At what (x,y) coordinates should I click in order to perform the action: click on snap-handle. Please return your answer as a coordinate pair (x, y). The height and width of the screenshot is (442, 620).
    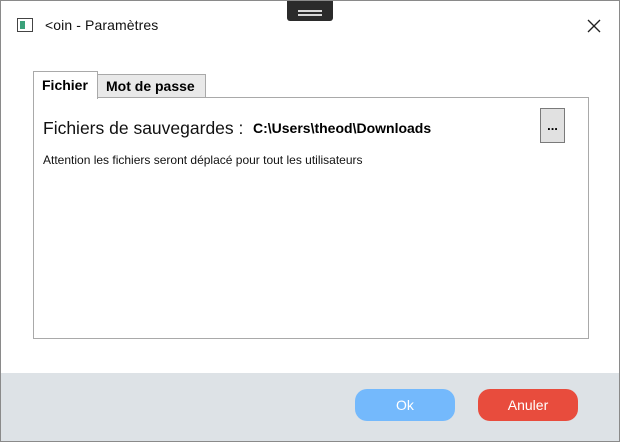
    Looking at the image, I should click on (310, 11).